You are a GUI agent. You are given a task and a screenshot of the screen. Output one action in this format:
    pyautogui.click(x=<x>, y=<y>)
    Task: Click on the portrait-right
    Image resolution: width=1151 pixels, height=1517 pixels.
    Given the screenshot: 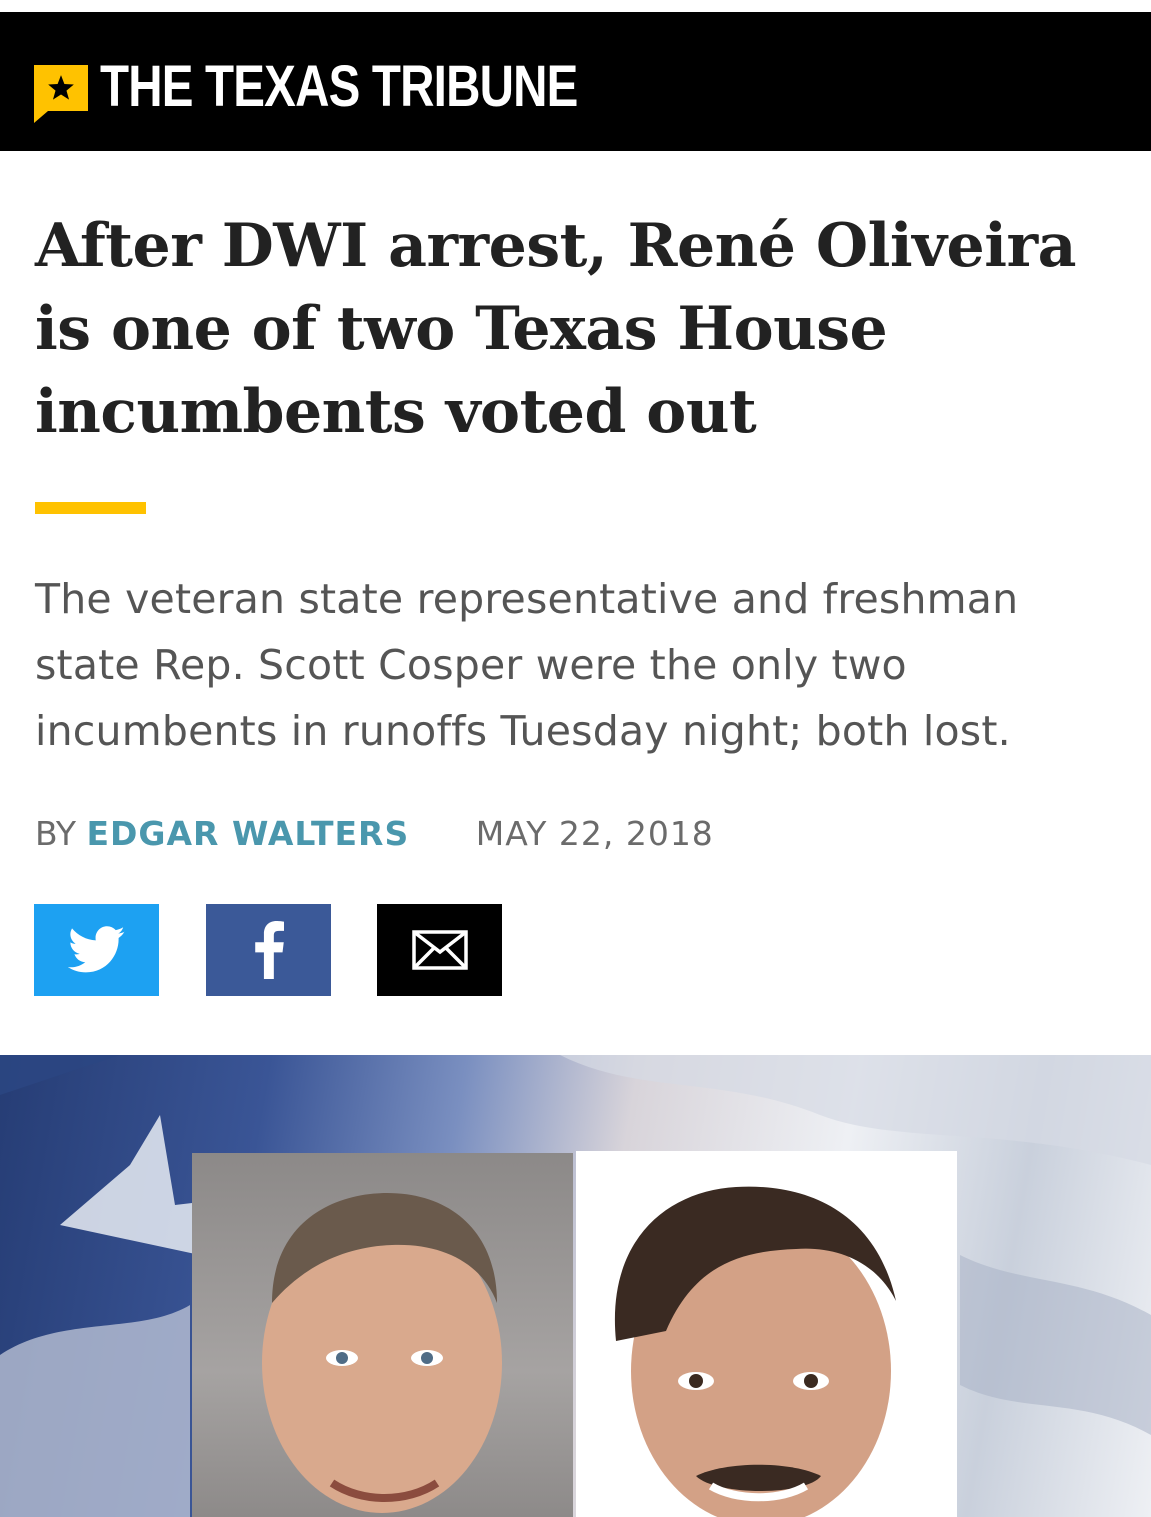 What is the action you would take?
    pyautogui.click(x=755, y=1351)
    